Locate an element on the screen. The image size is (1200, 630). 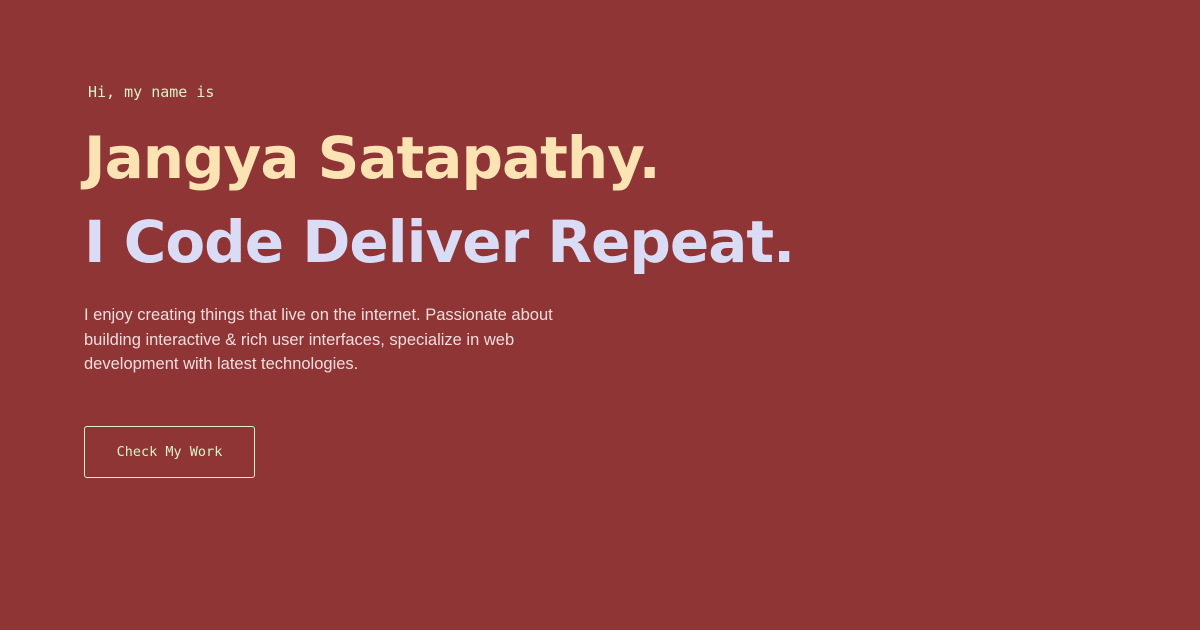
hero-tagline-heading: I Code Deliver Repeat. is located at coordinates (439, 242).